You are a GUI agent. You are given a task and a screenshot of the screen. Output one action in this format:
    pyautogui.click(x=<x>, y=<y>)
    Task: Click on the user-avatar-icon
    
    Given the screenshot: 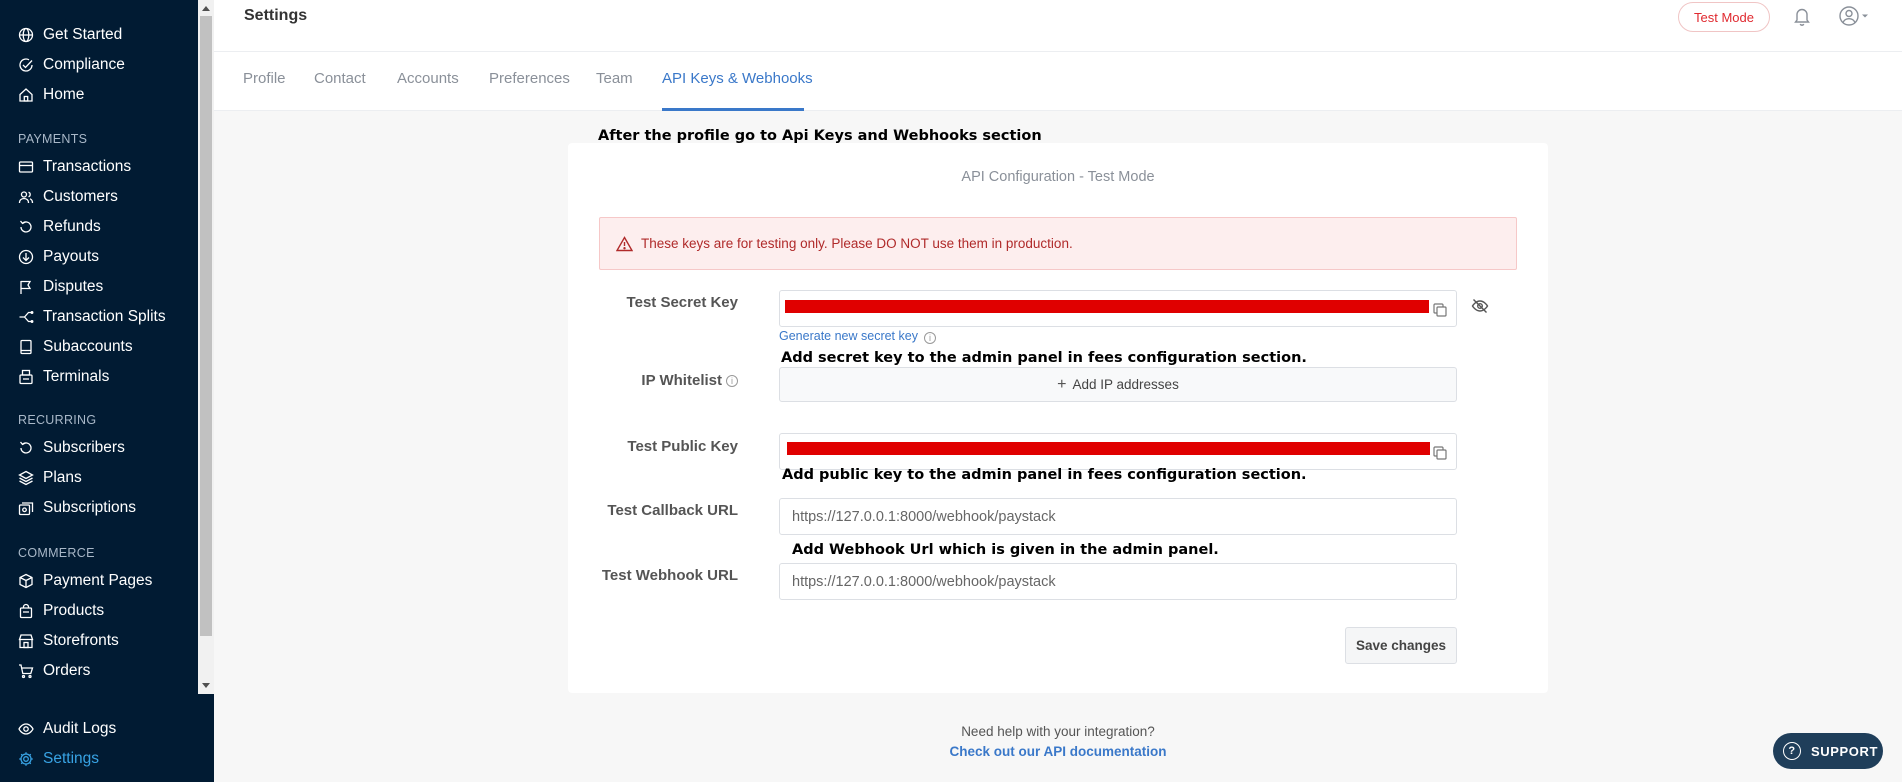 What is the action you would take?
    pyautogui.click(x=1853, y=16)
    